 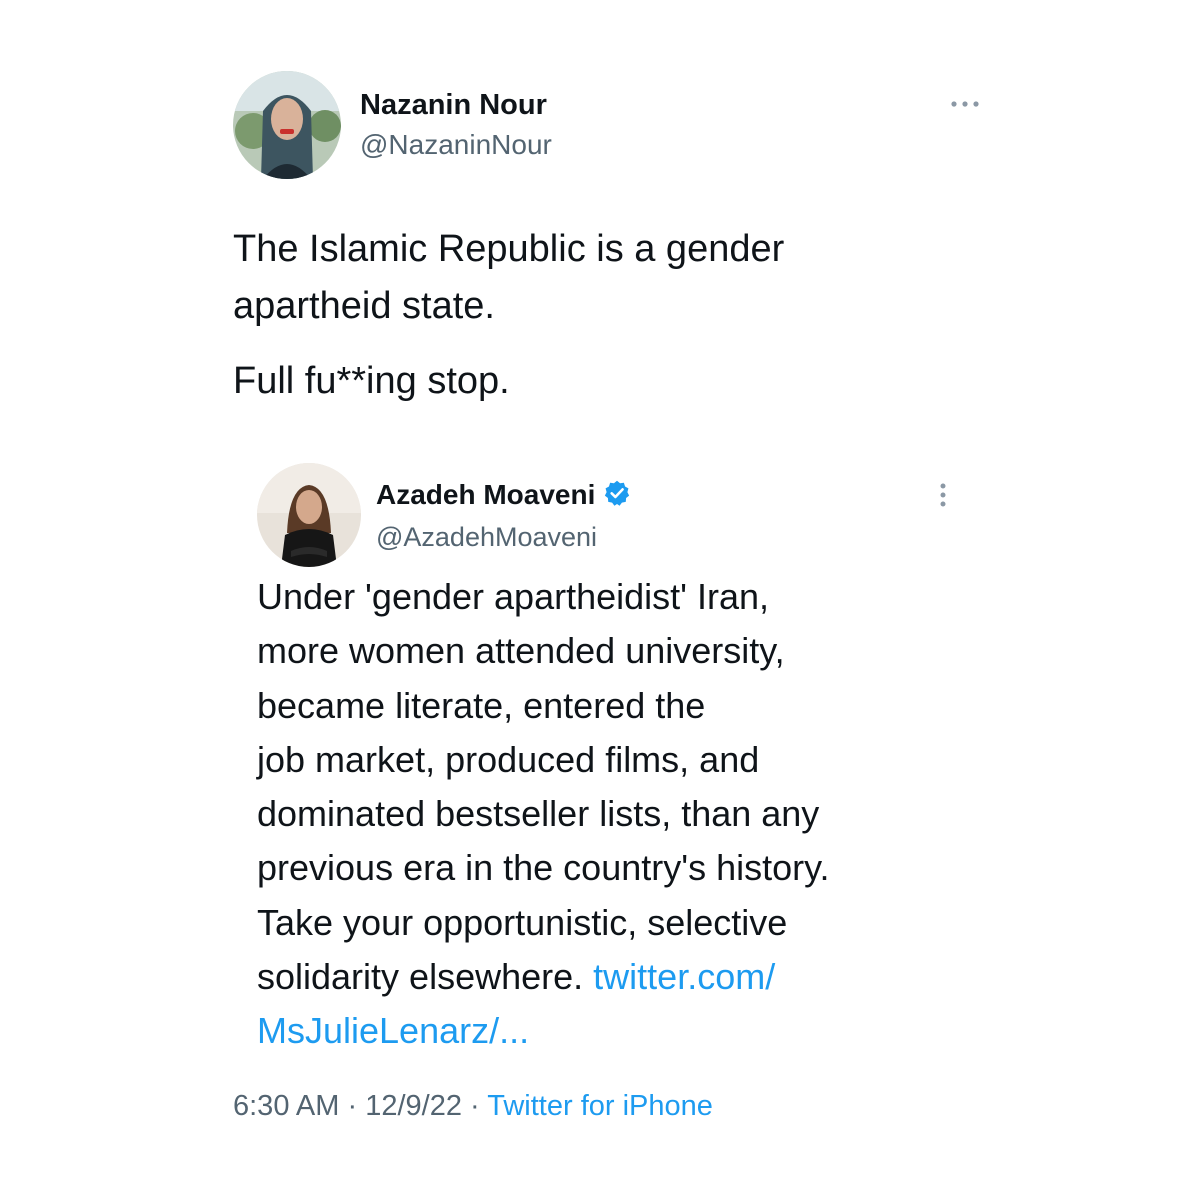 I want to click on author-handle: @NazaninNour, so click(x=456, y=145).